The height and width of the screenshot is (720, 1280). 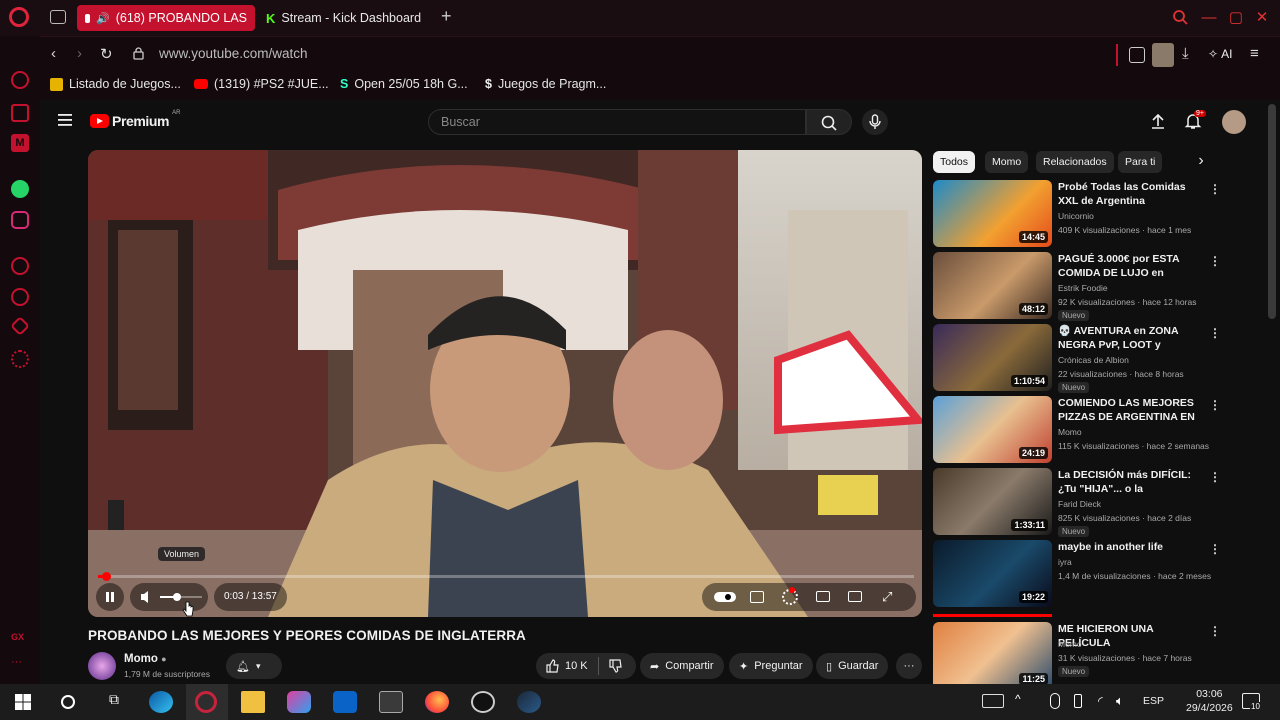 What do you see at coordinates (887, 597) in the screenshot?
I see `fullscreen-icon: ⤢` at bounding box center [887, 597].